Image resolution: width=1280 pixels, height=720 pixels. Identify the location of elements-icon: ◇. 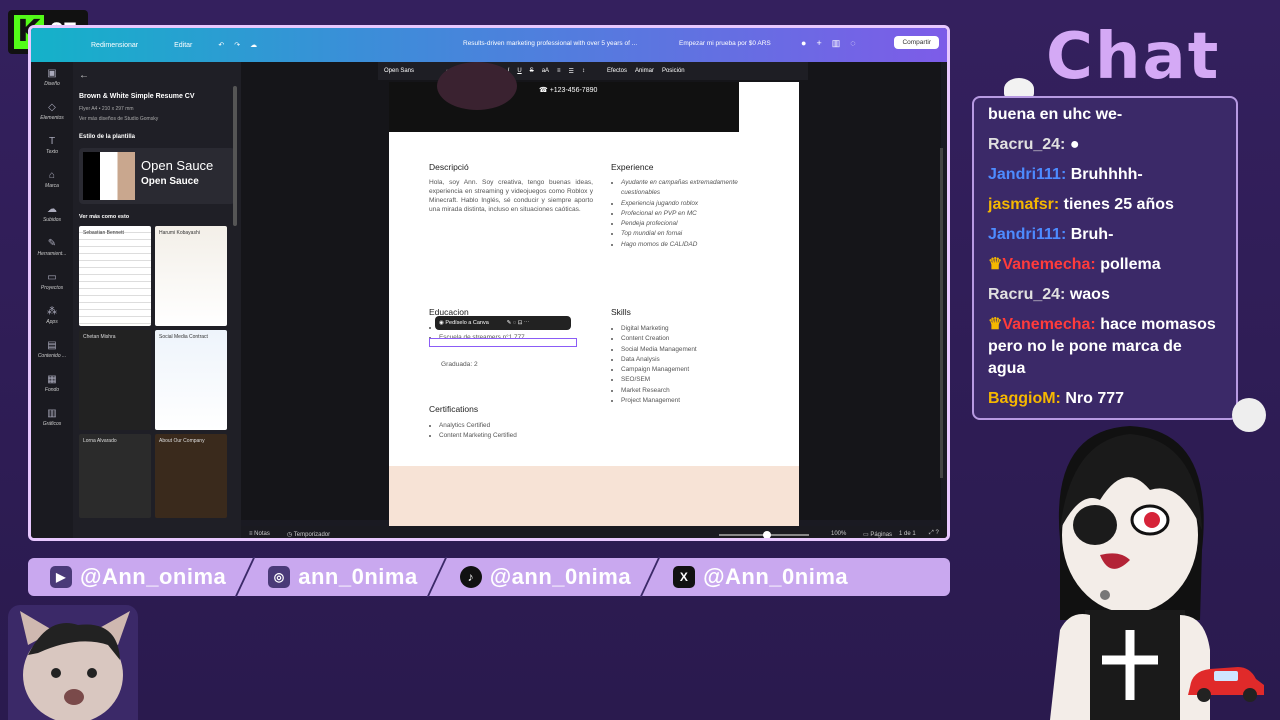
(52, 107).